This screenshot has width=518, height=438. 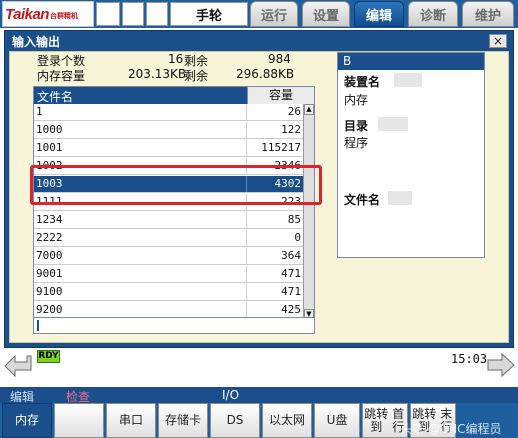 What do you see at coordinates (79, 420) in the screenshot?
I see `softkey-blank` at bounding box center [79, 420].